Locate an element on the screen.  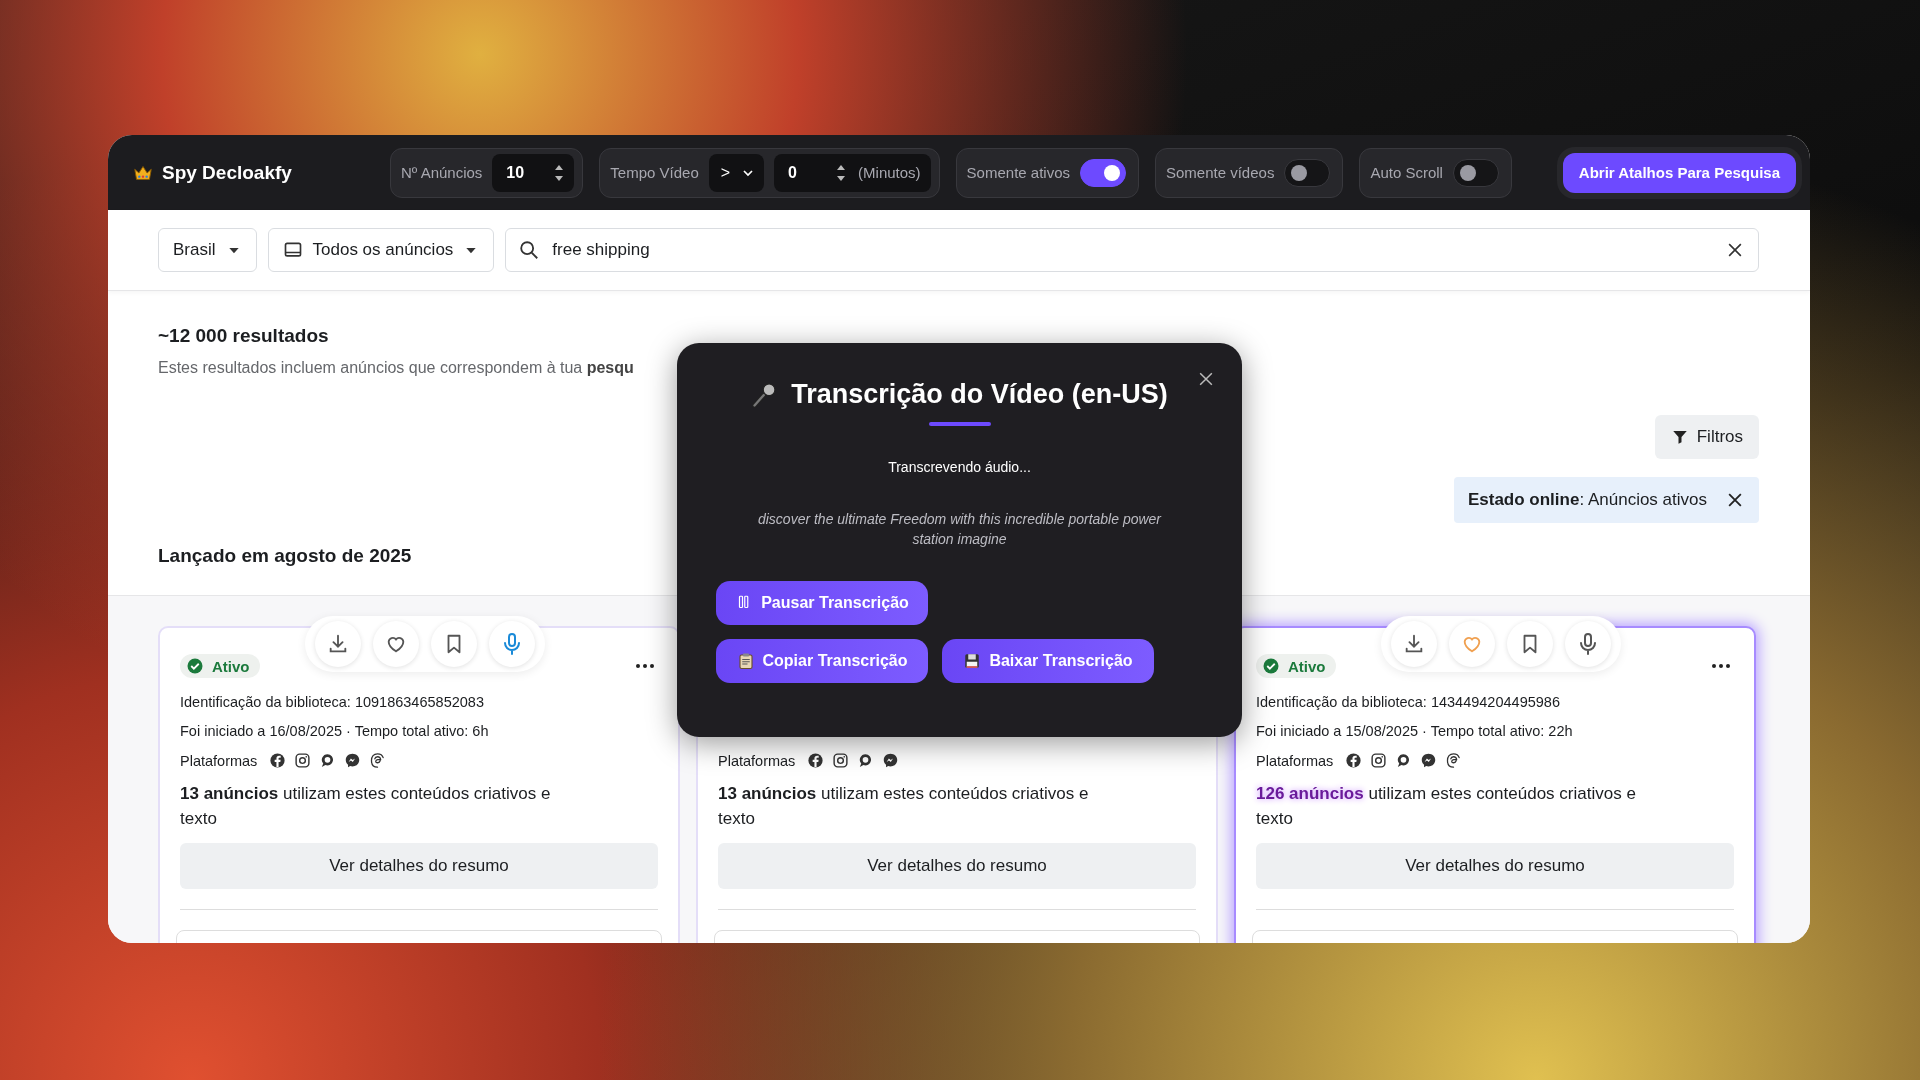
transcription-button: Baixar Transcrição is located at coordinates (1048, 661).